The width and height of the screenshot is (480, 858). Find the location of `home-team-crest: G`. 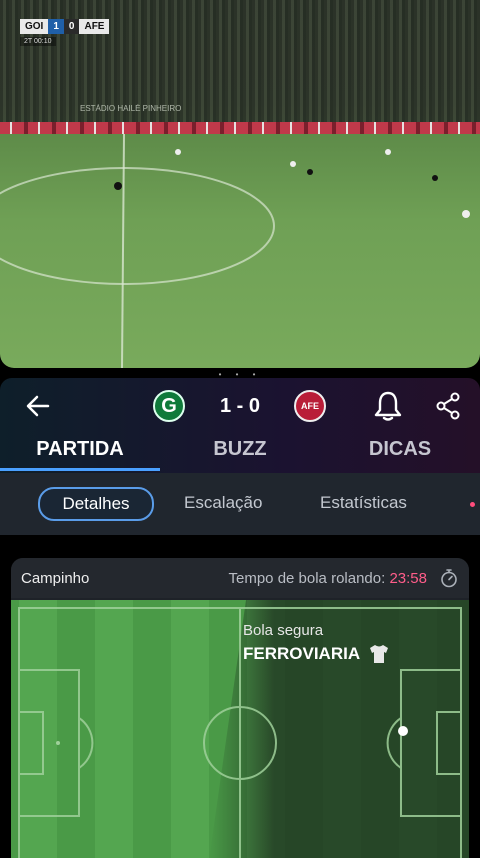

home-team-crest: G is located at coordinates (169, 406).